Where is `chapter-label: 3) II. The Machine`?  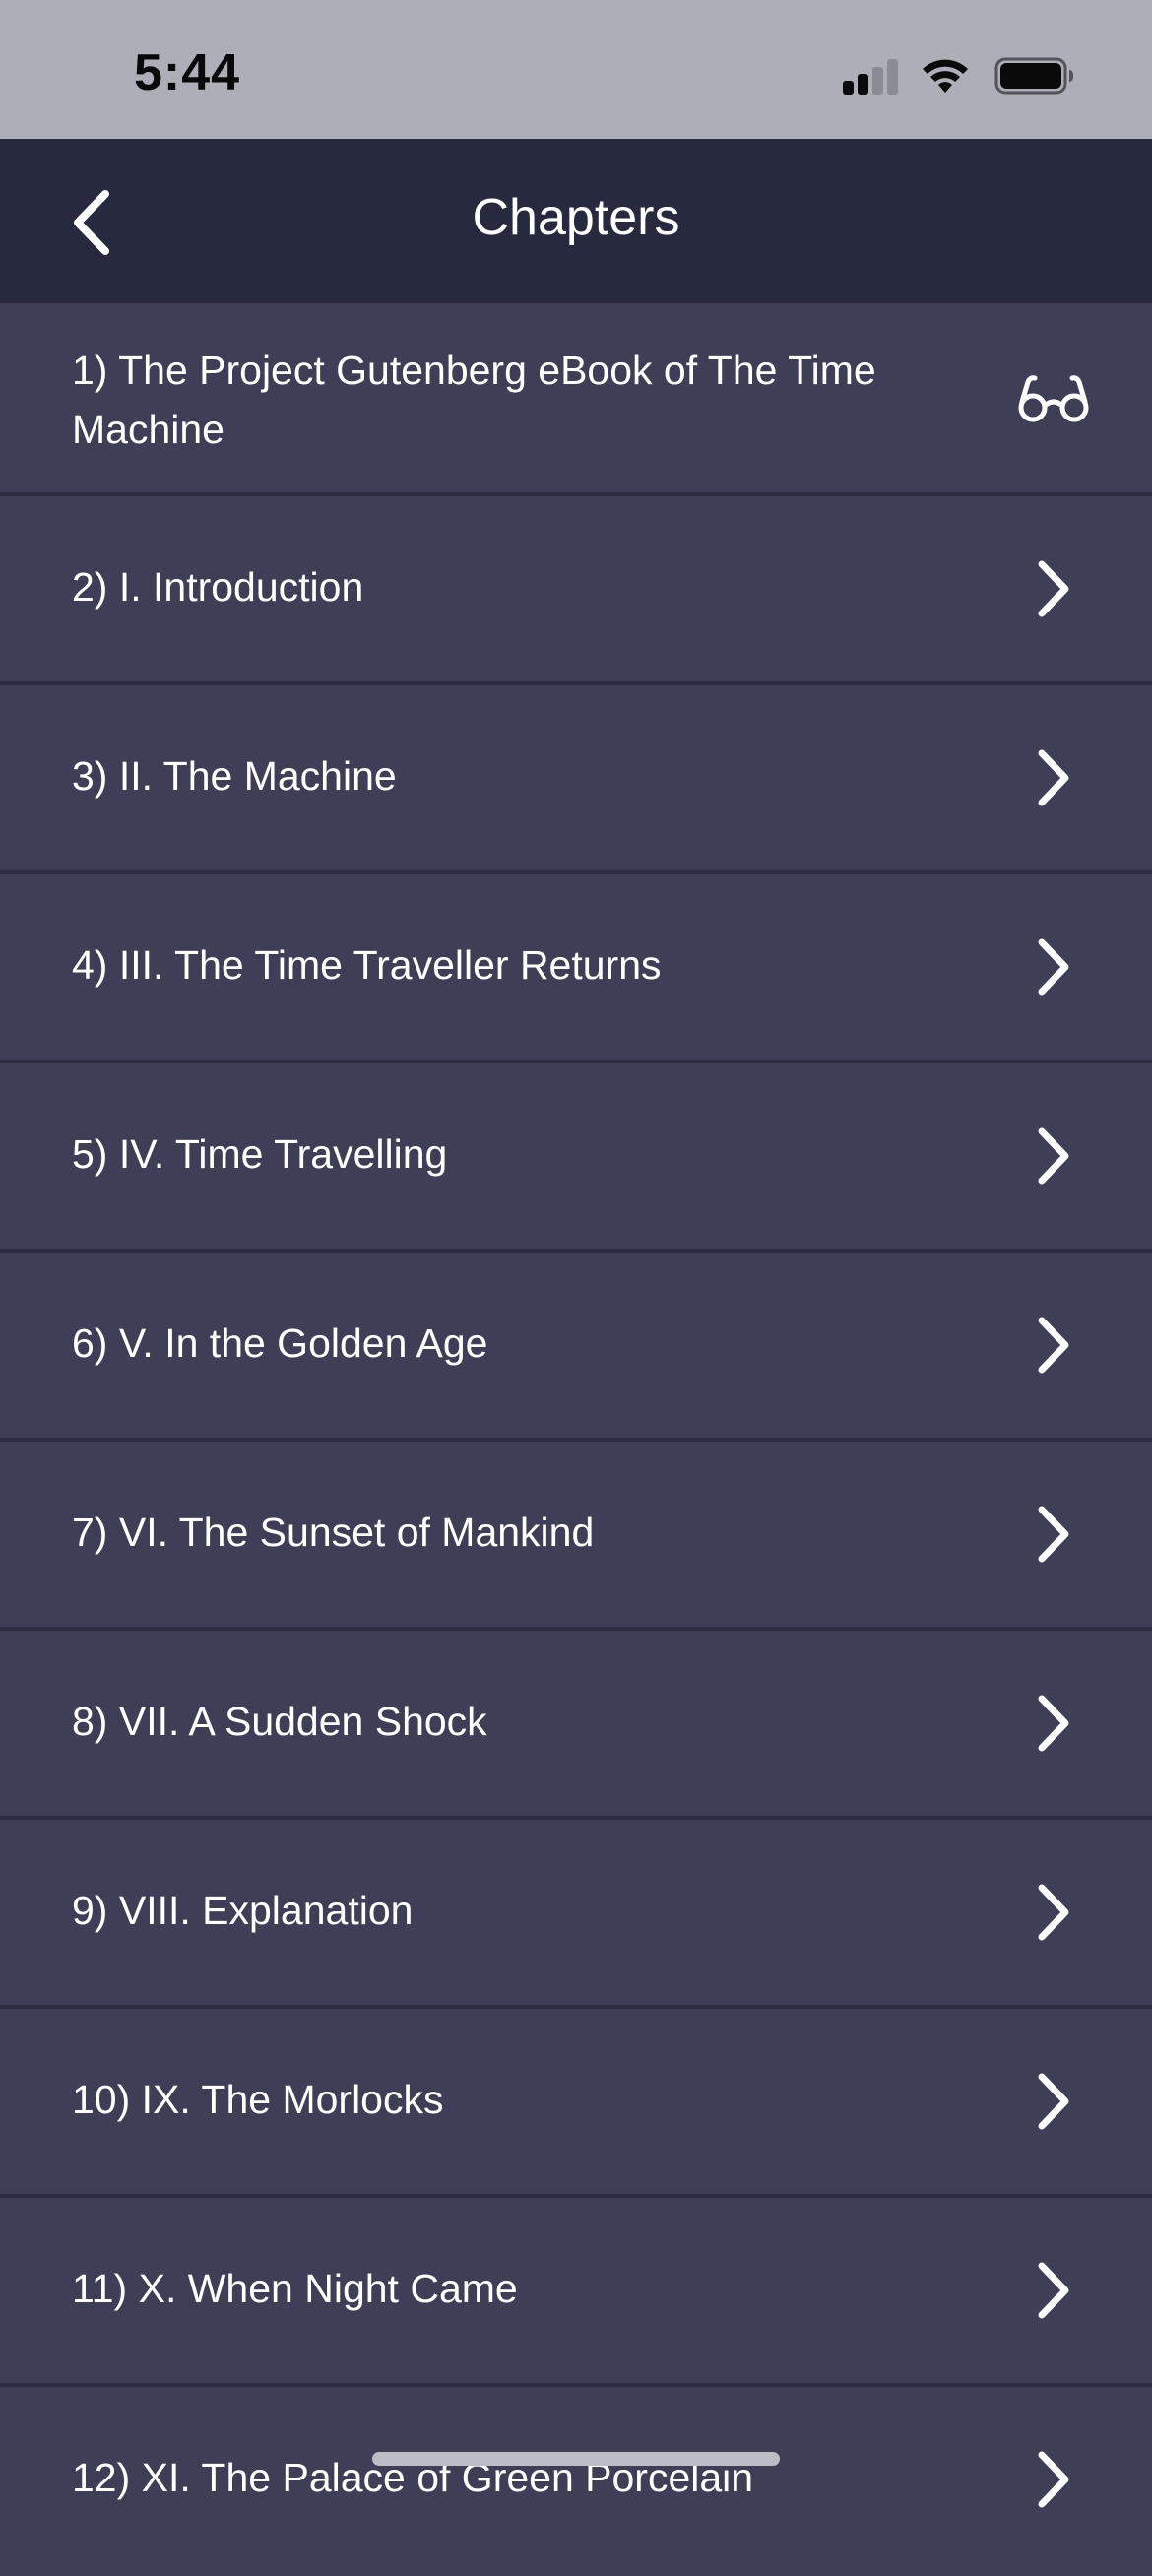
chapter-label: 3) II. The Machine is located at coordinates (234, 776).